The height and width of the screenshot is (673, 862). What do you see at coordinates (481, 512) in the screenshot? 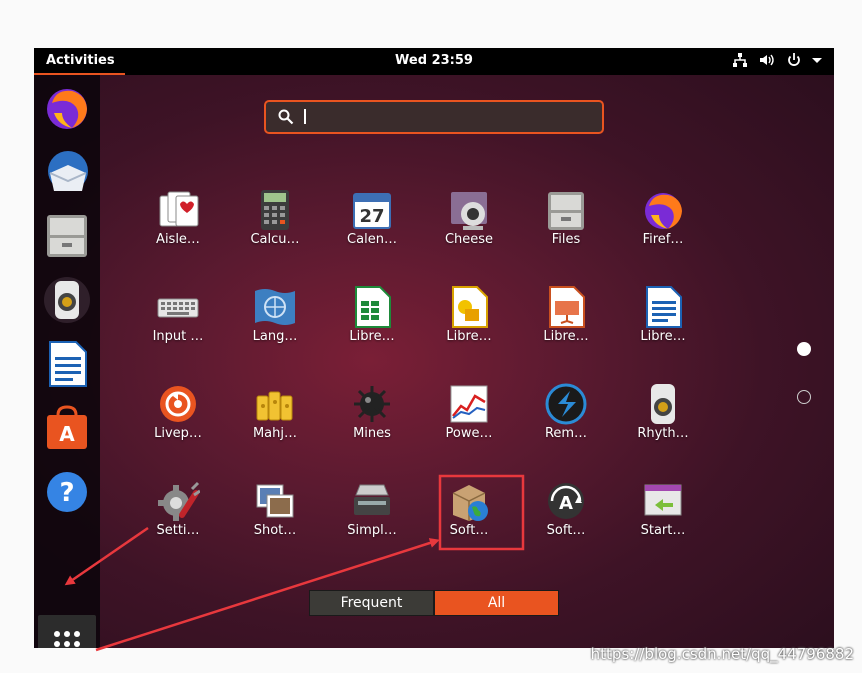
I see `highlight-box` at bounding box center [481, 512].